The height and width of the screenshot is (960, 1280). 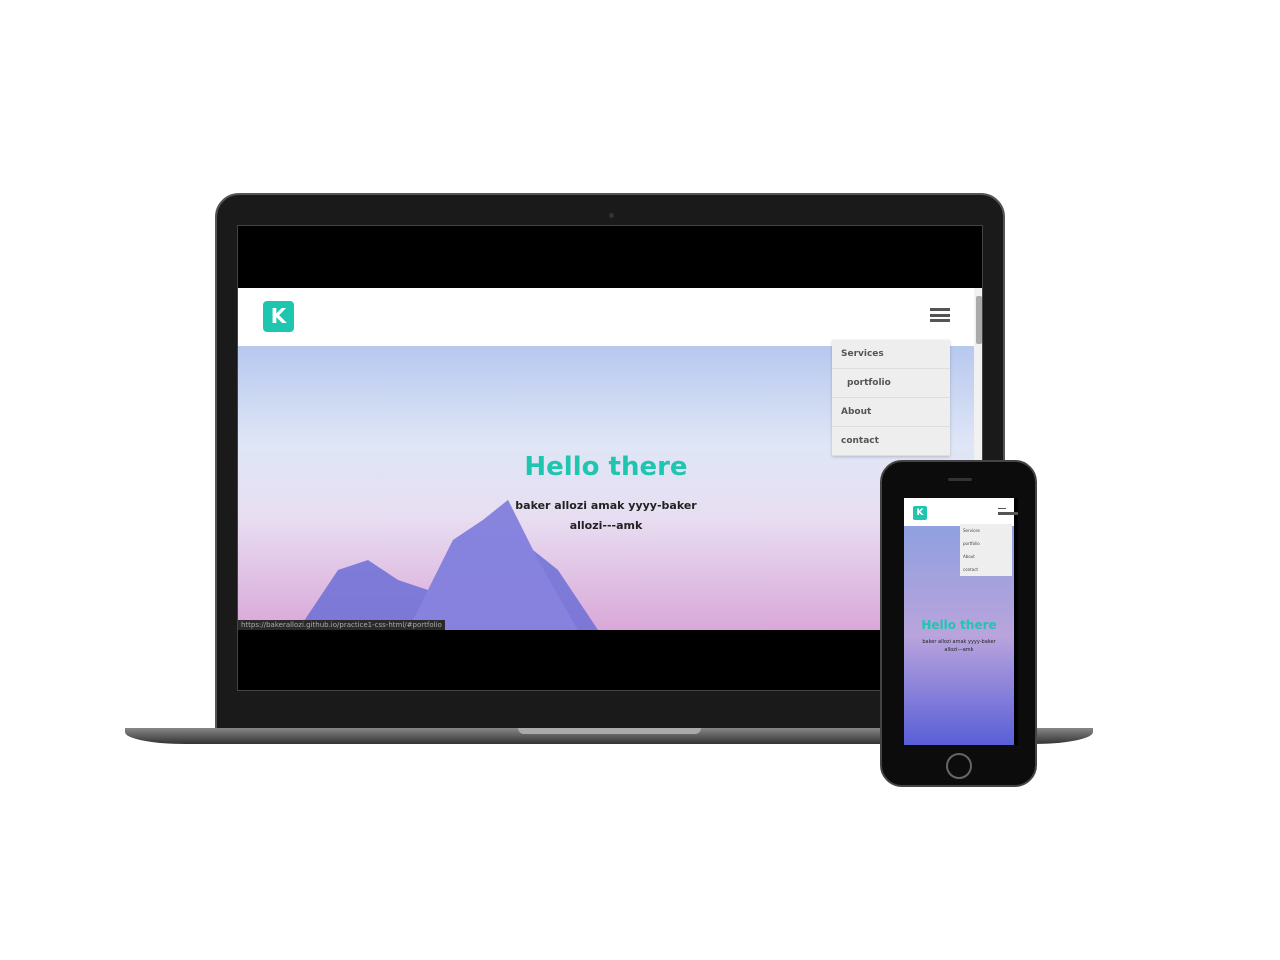 What do you see at coordinates (986, 530) in the screenshot?
I see `phone-menu-services: Services` at bounding box center [986, 530].